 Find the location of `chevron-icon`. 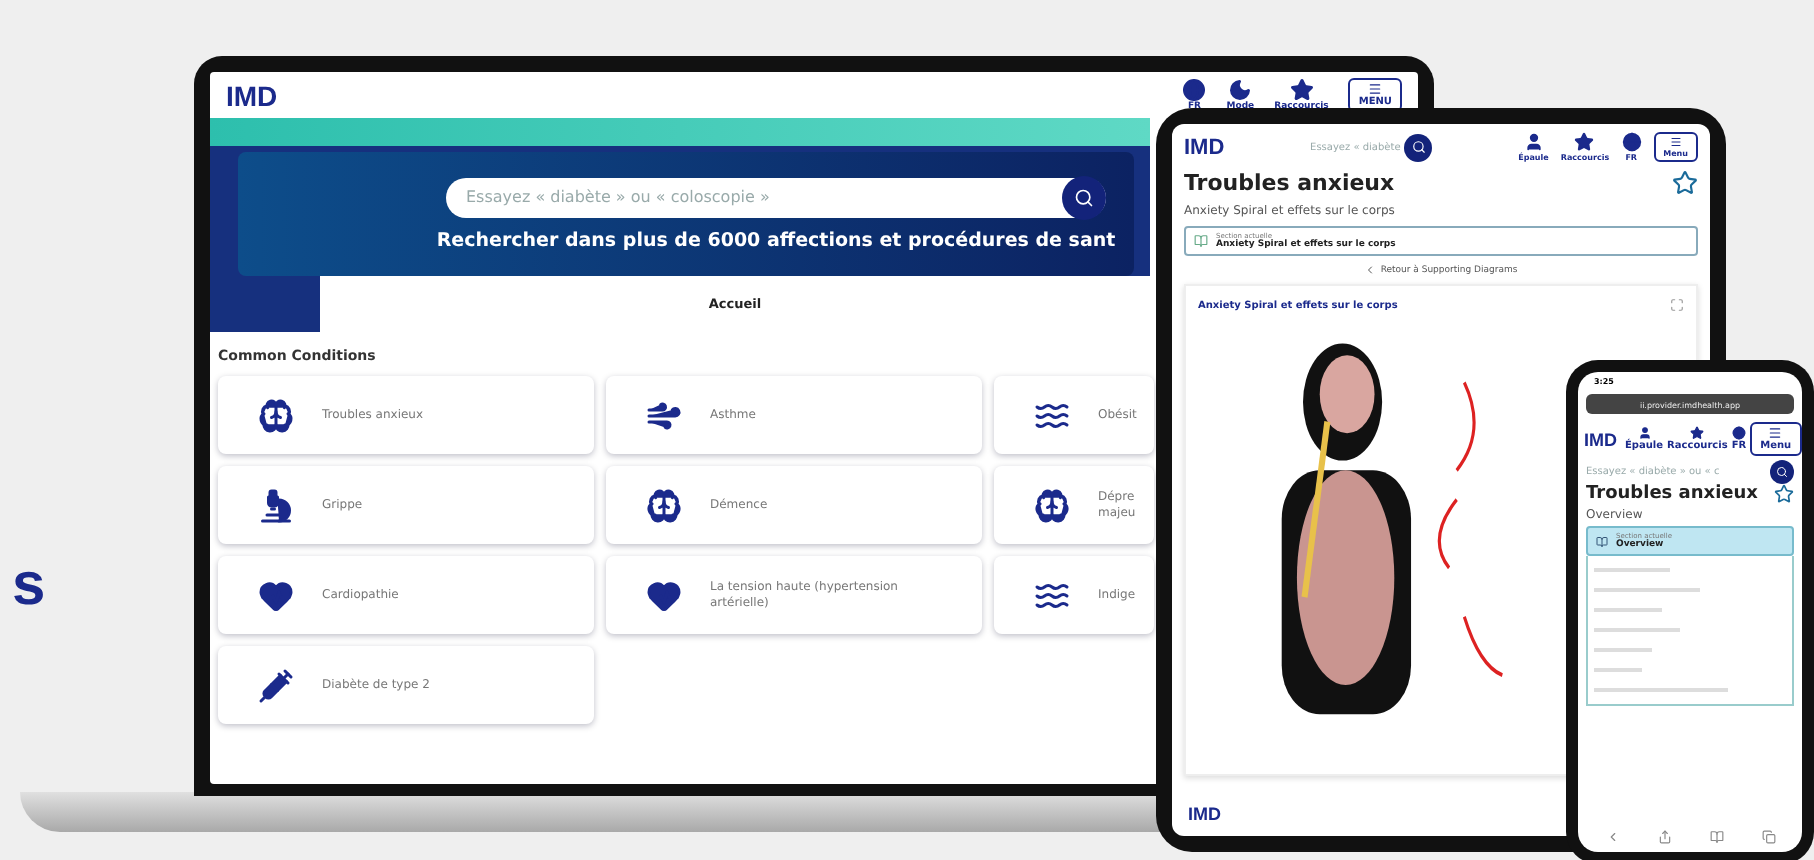

chevron-icon is located at coordinates (1370, 270).